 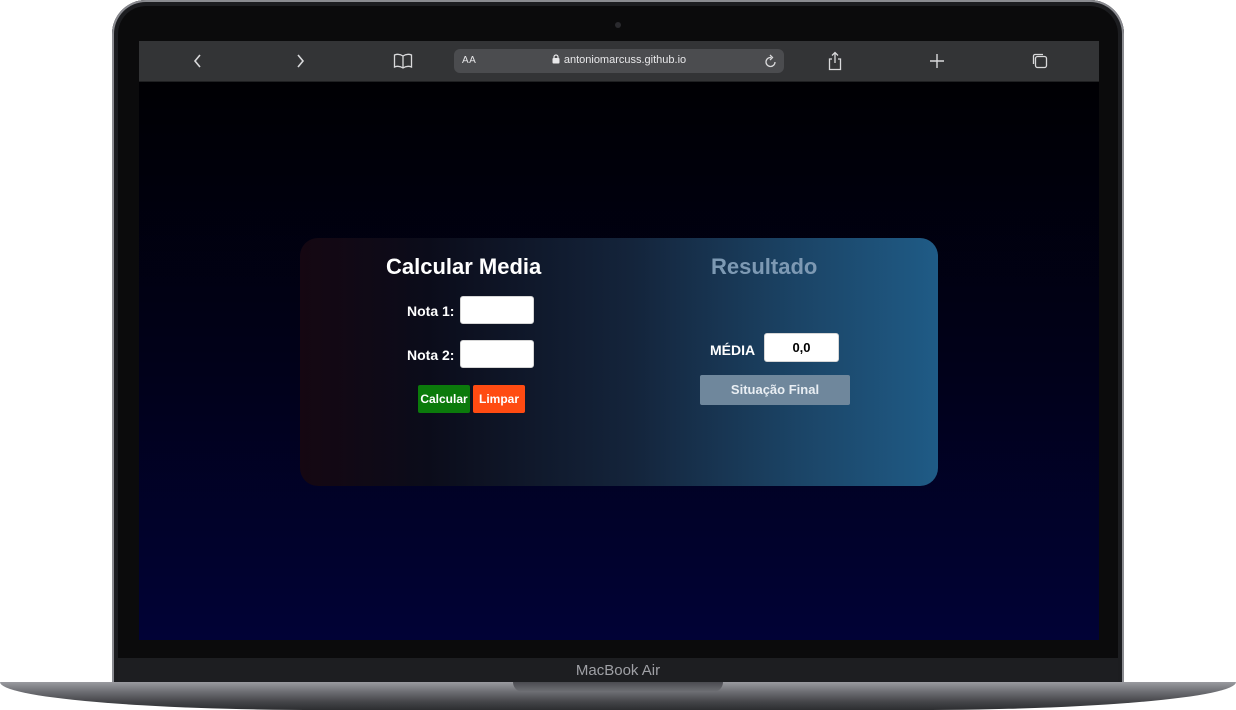 I want to click on calculator-title: Calcular Media, so click(x=464, y=266).